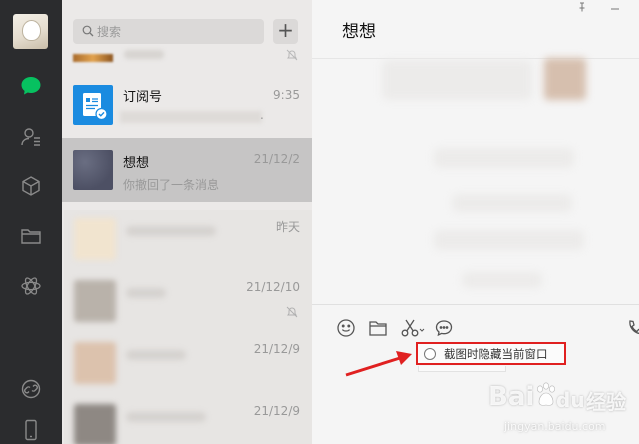  What do you see at coordinates (287, 227) in the screenshot?
I see `chat-time: 昨天` at bounding box center [287, 227].